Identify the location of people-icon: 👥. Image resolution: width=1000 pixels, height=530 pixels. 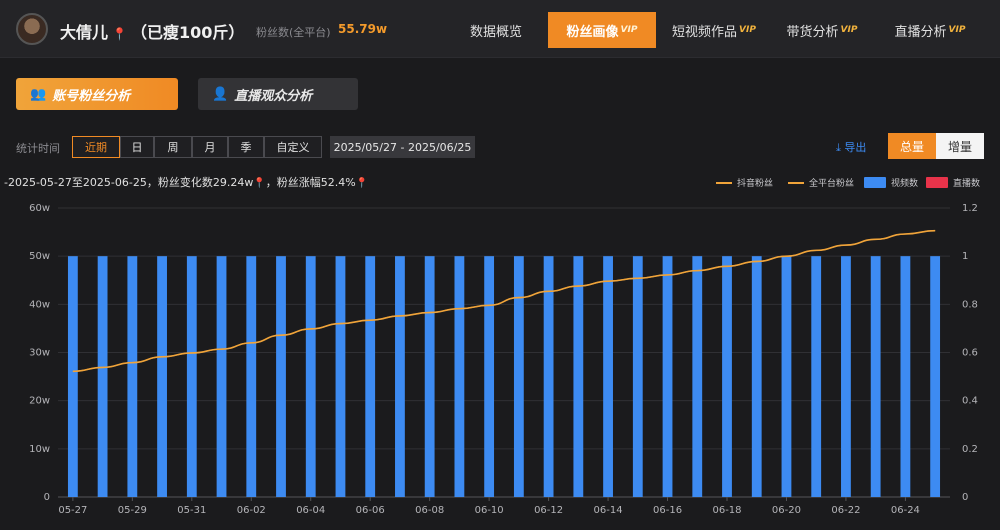
(38, 94).